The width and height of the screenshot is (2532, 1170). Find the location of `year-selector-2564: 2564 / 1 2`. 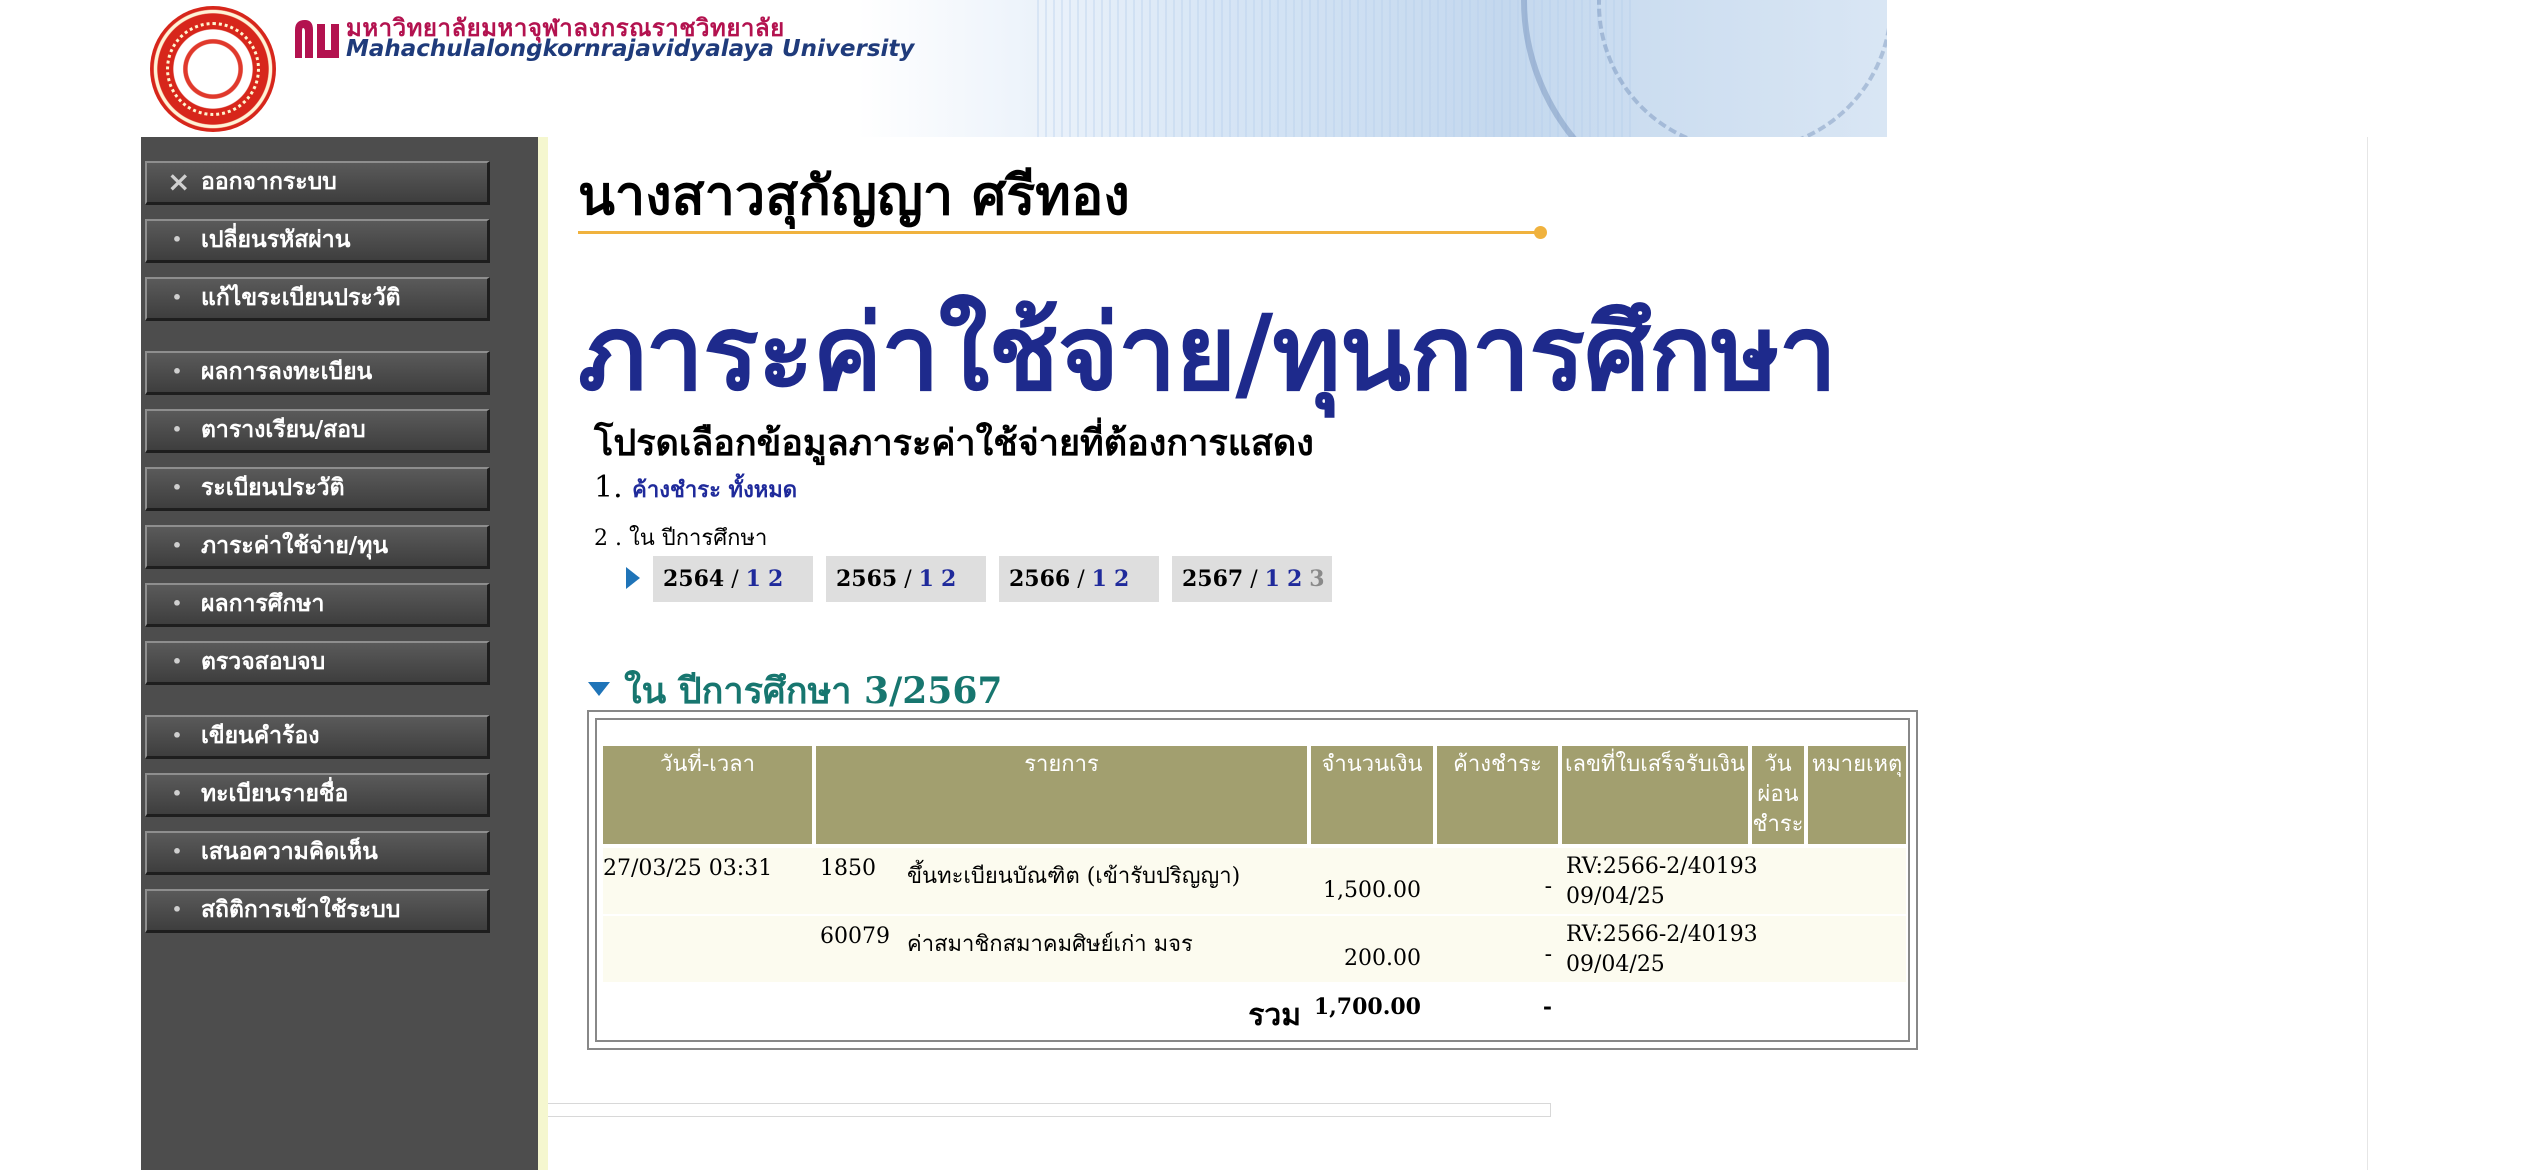

year-selector-2564: 2564 / 1 2 is located at coordinates (733, 579).